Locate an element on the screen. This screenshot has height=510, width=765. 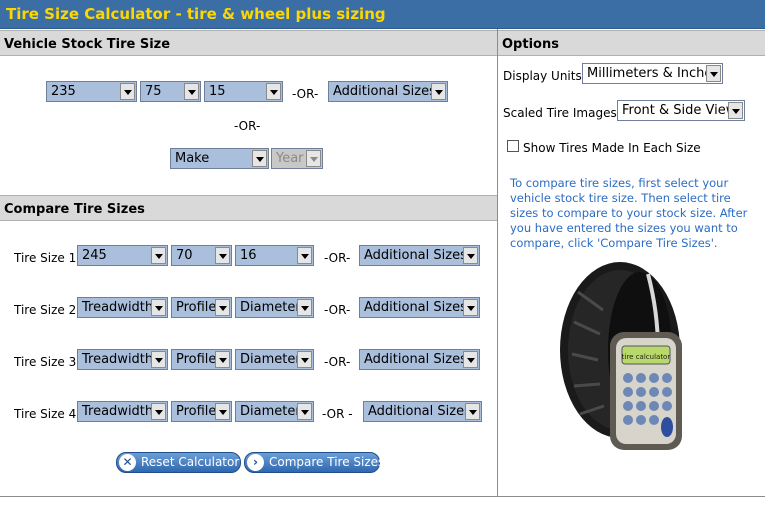
stock-profile-value: 75 is located at coordinates (153, 91).